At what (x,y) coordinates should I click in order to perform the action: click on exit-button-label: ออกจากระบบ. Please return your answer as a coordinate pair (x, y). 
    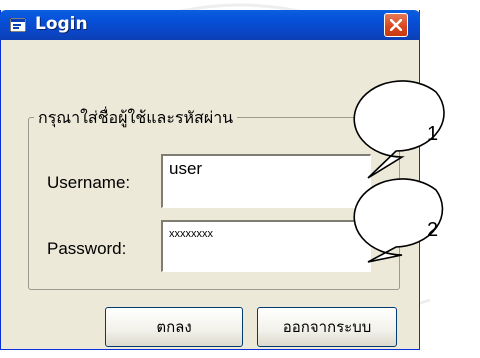
    Looking at the image, I should click on (327, 327).